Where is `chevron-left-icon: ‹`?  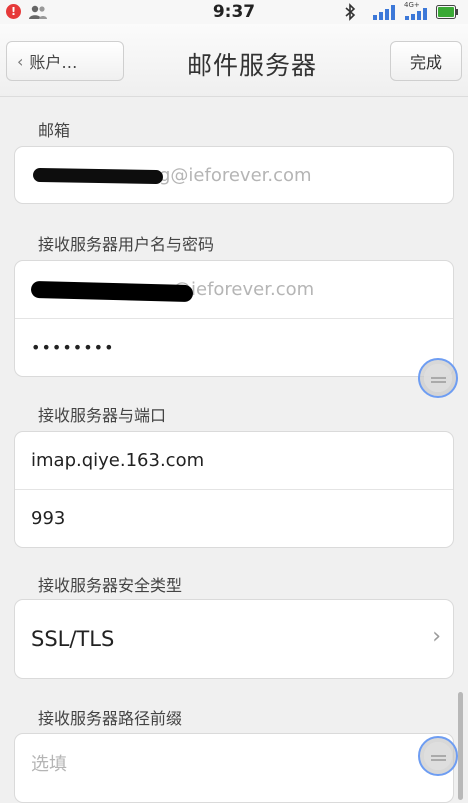 chevron-left-icon: ‹ is located at coordinates (20, 61).